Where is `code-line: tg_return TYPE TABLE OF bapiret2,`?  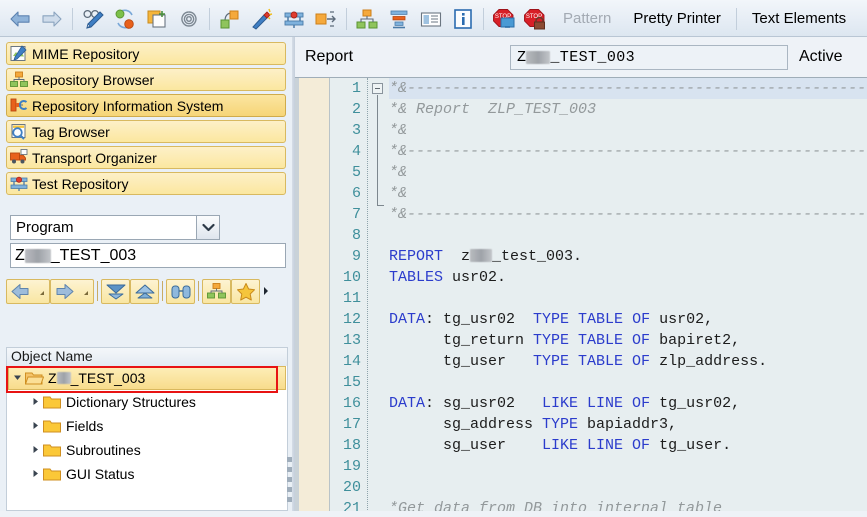 code-line: tg_return TYPE TABLE OF bapiret2, is located at coordinates (628, 340).